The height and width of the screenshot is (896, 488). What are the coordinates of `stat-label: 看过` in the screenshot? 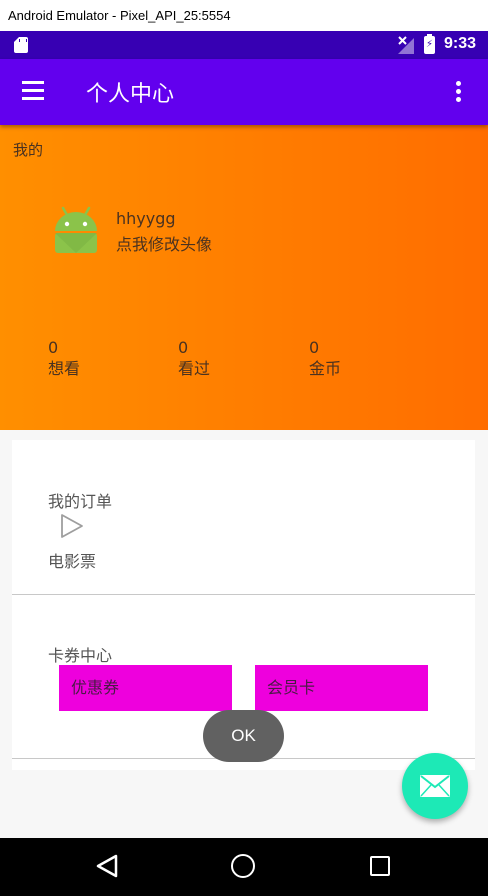 It's located at (194, 368).